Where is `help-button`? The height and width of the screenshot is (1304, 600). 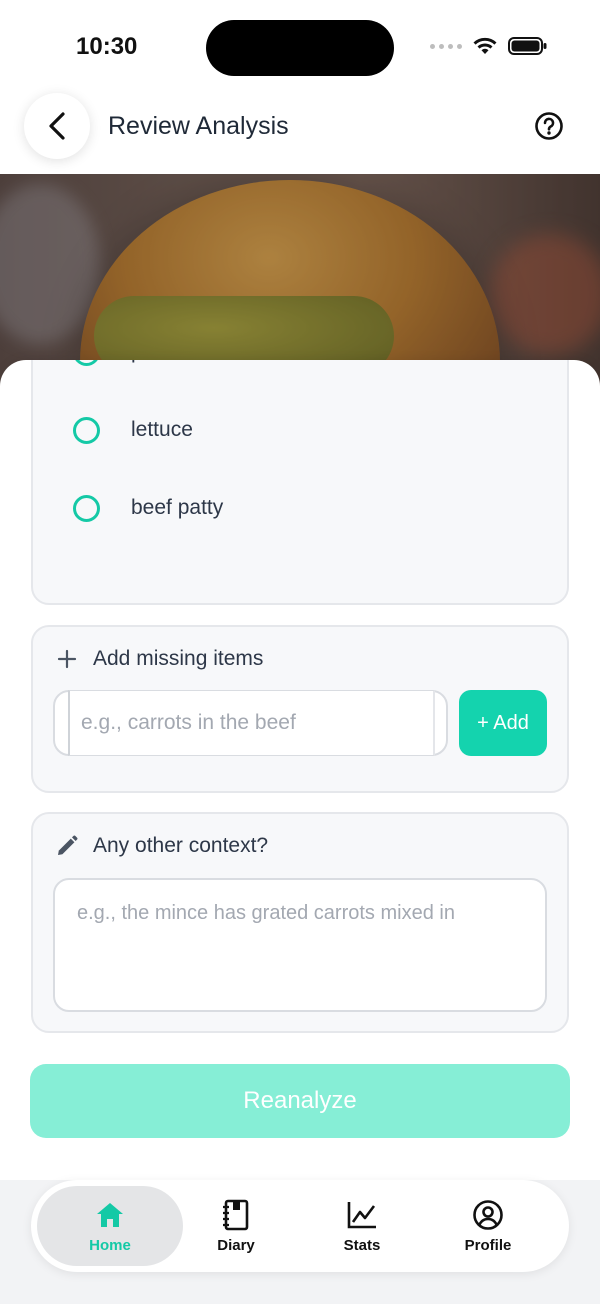 help-button is located at coordinates (549, 126).